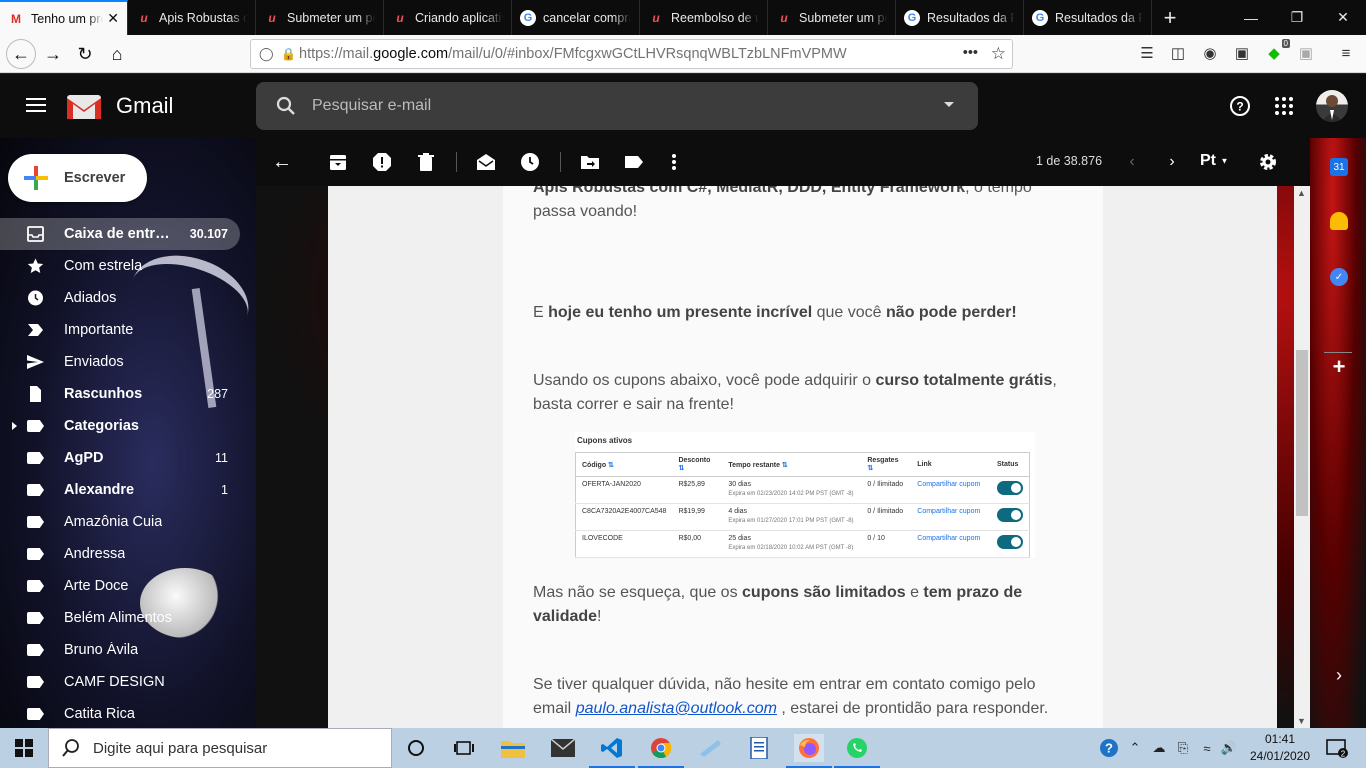 The image size is (1366, 768). I want to click on browser-tab: u Apis Robustas com, so click(192, 17).